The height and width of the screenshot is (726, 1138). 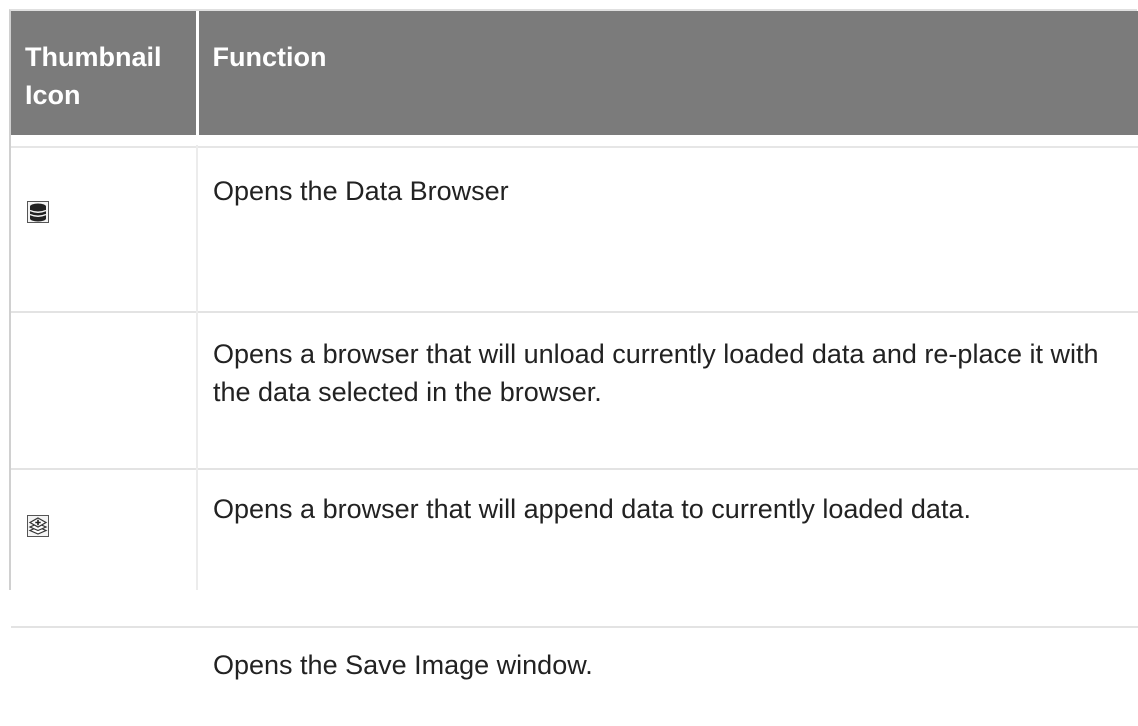 I want to click on append-layers-icon, so click(x=38, y=523).